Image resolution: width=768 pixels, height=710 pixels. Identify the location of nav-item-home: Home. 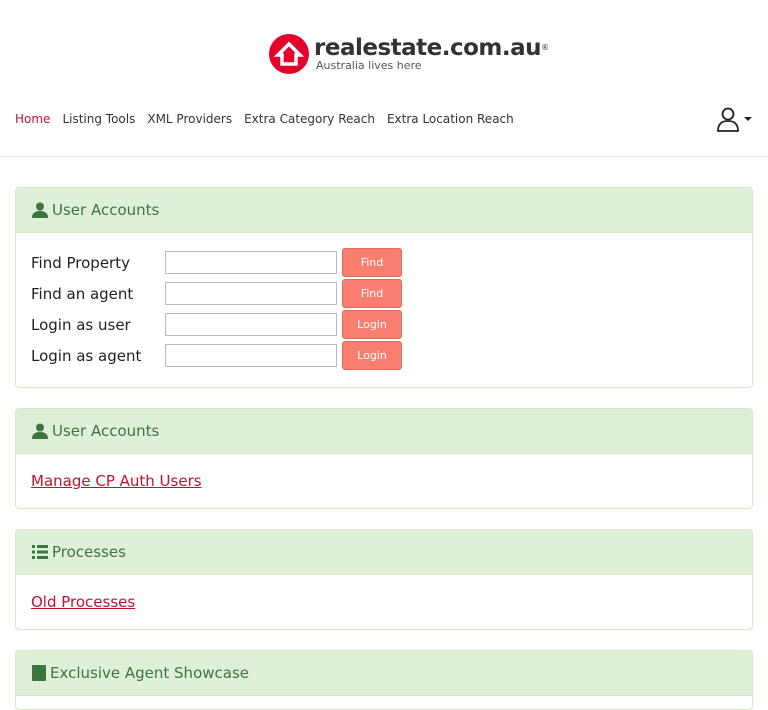
(32, 119).